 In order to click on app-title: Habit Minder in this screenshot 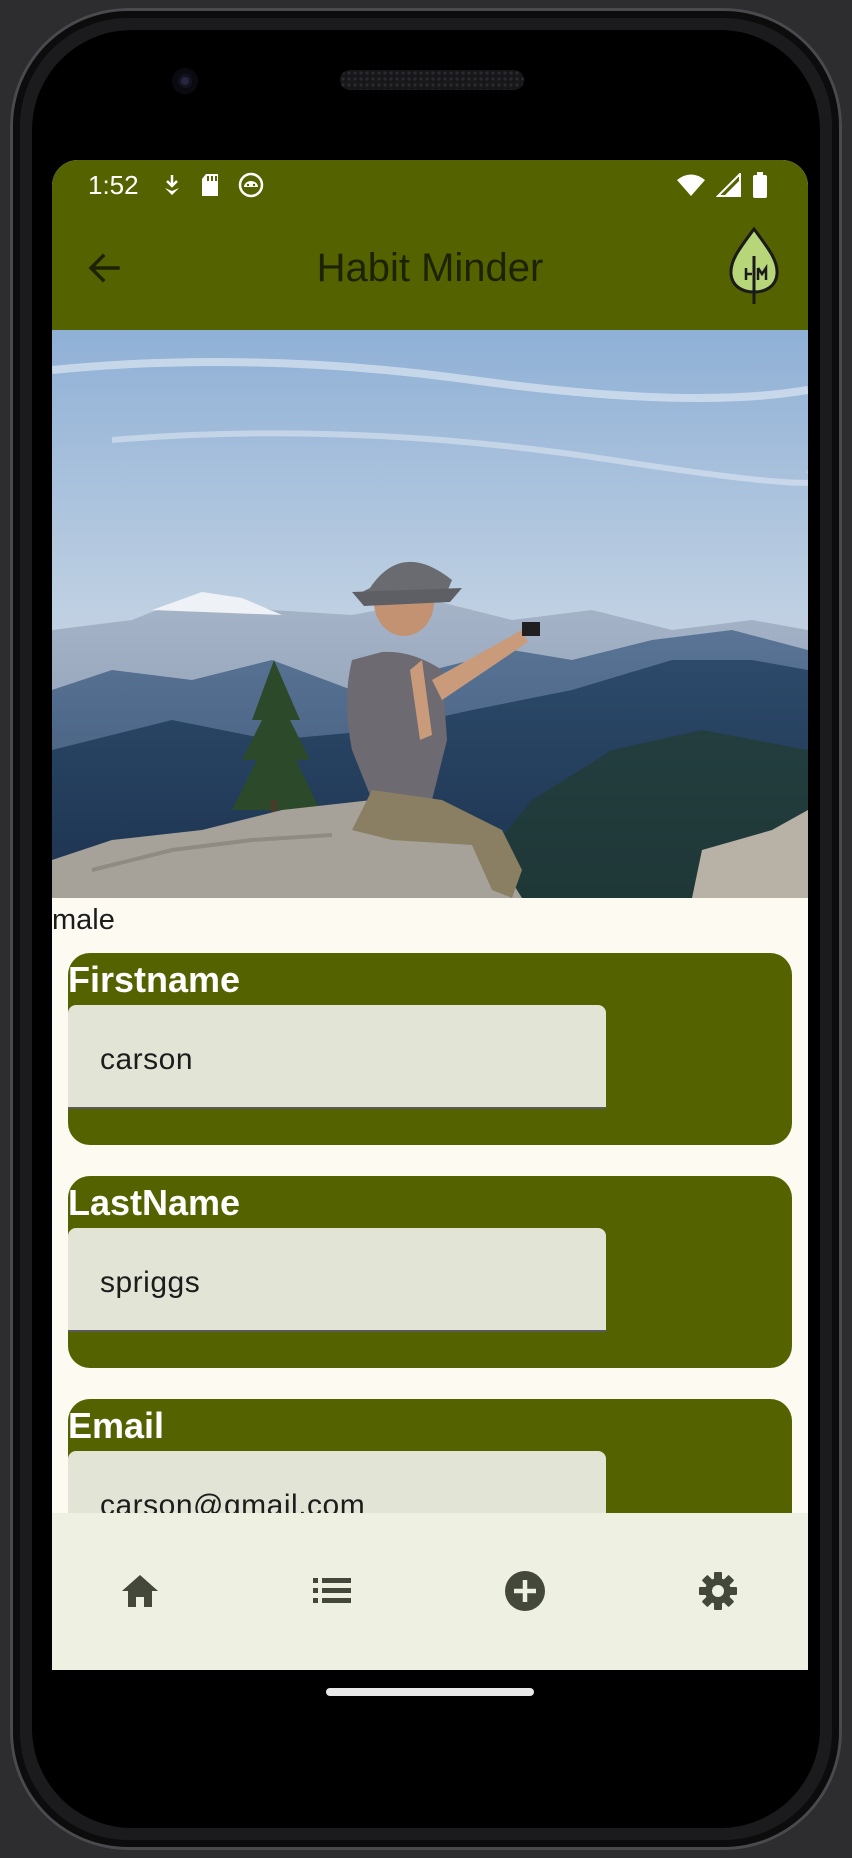, I will do `click(430, 268)`.